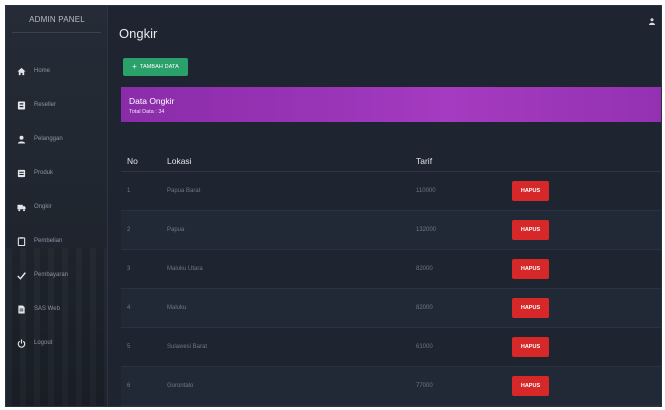 The image size is (665, 410). I want to click on header-tarif: Tarif, so click(424, 161).